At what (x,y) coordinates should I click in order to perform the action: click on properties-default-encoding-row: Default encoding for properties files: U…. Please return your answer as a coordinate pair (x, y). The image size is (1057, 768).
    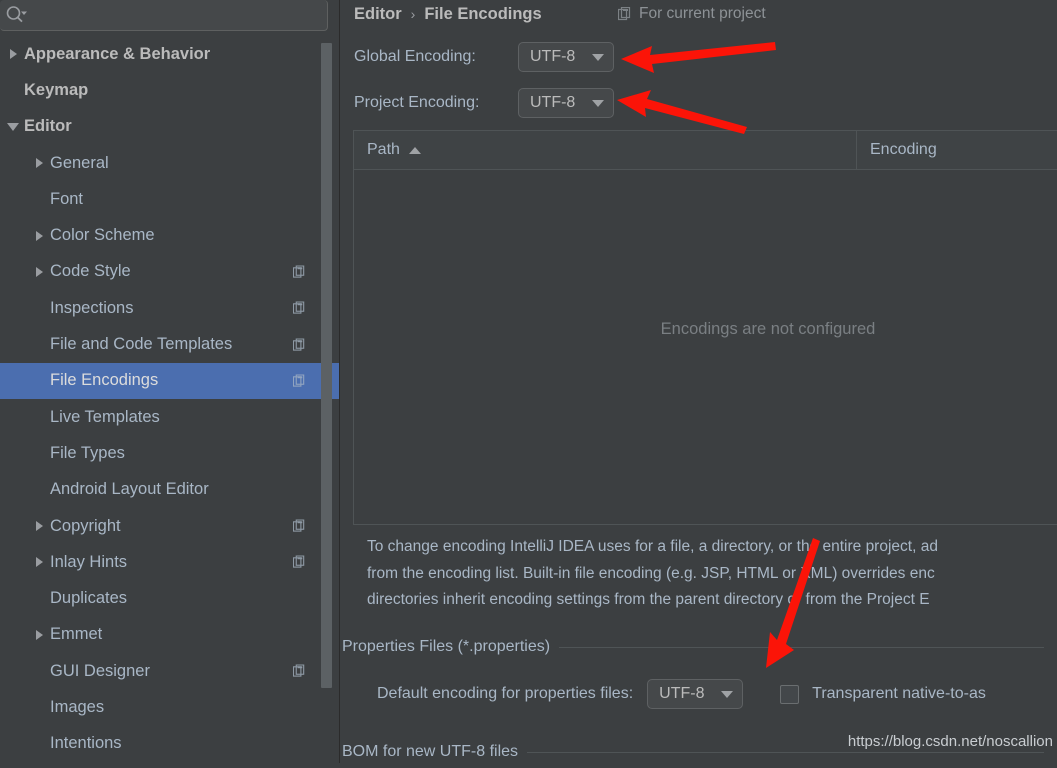
    Looking at the image, I should click on (681, 694).